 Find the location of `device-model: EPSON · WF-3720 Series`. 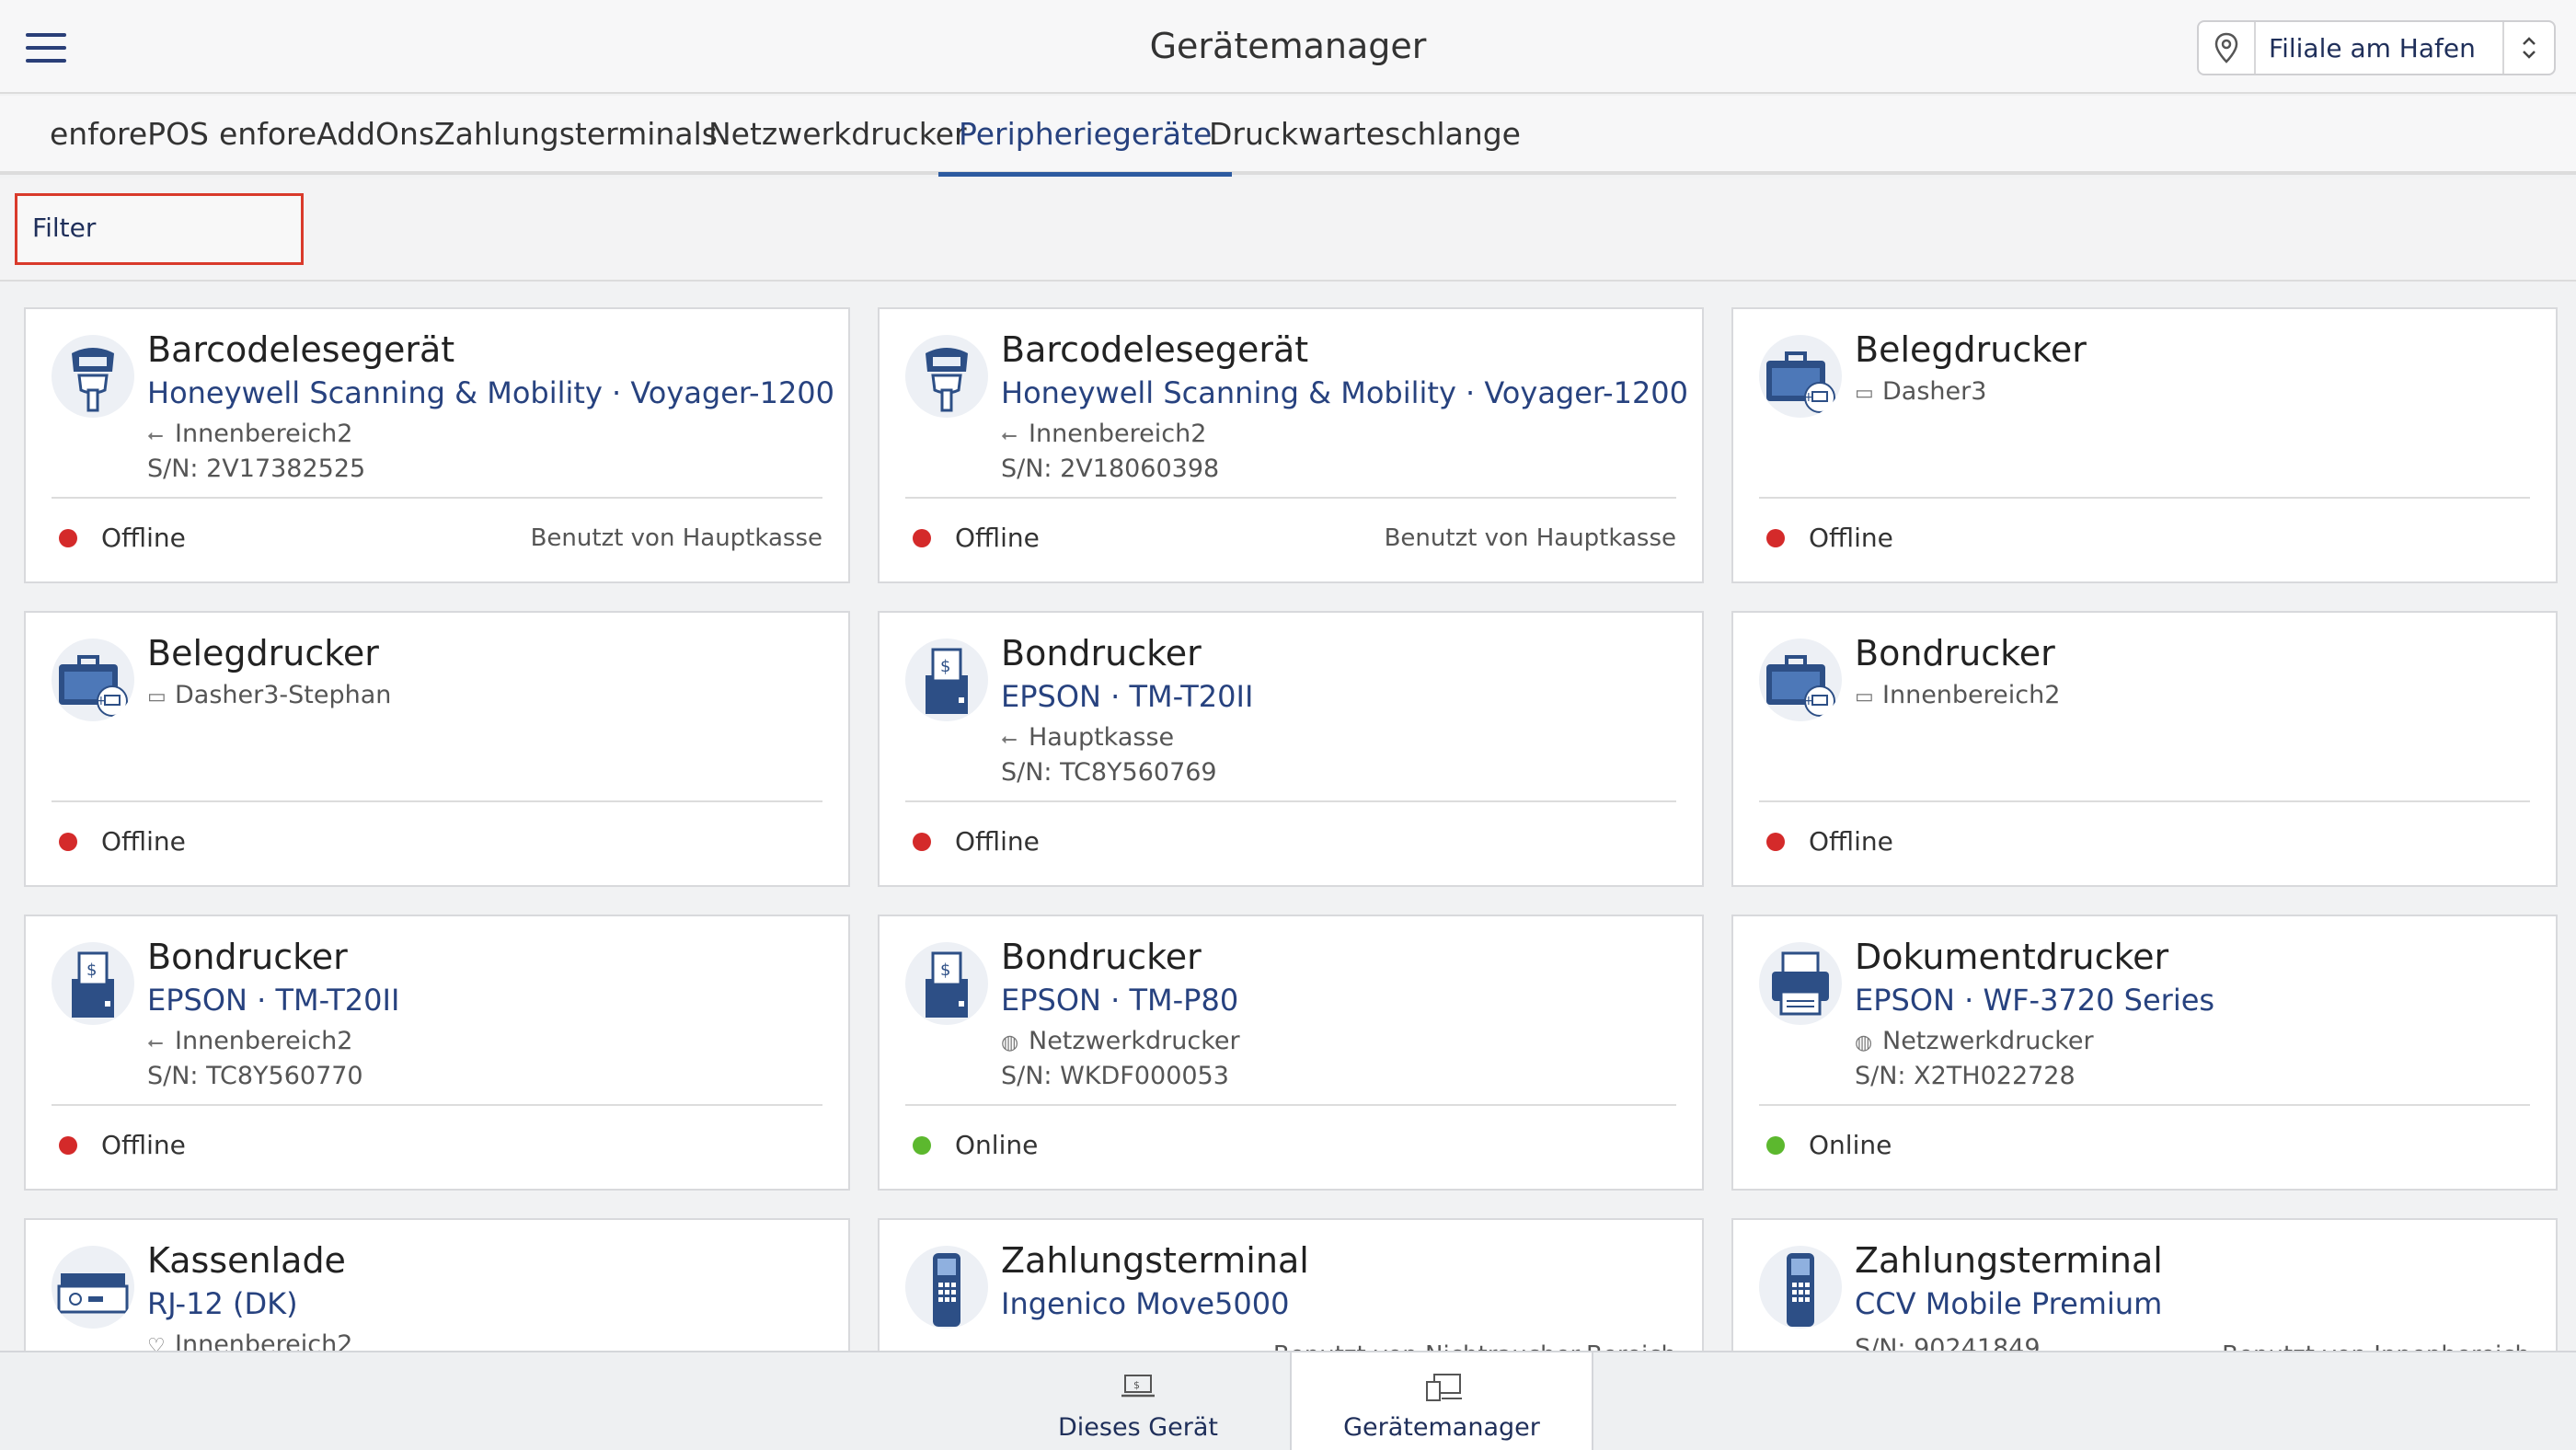

device-model: EPSON · WF-3720 Series is located at coordinates (2035, 1001).